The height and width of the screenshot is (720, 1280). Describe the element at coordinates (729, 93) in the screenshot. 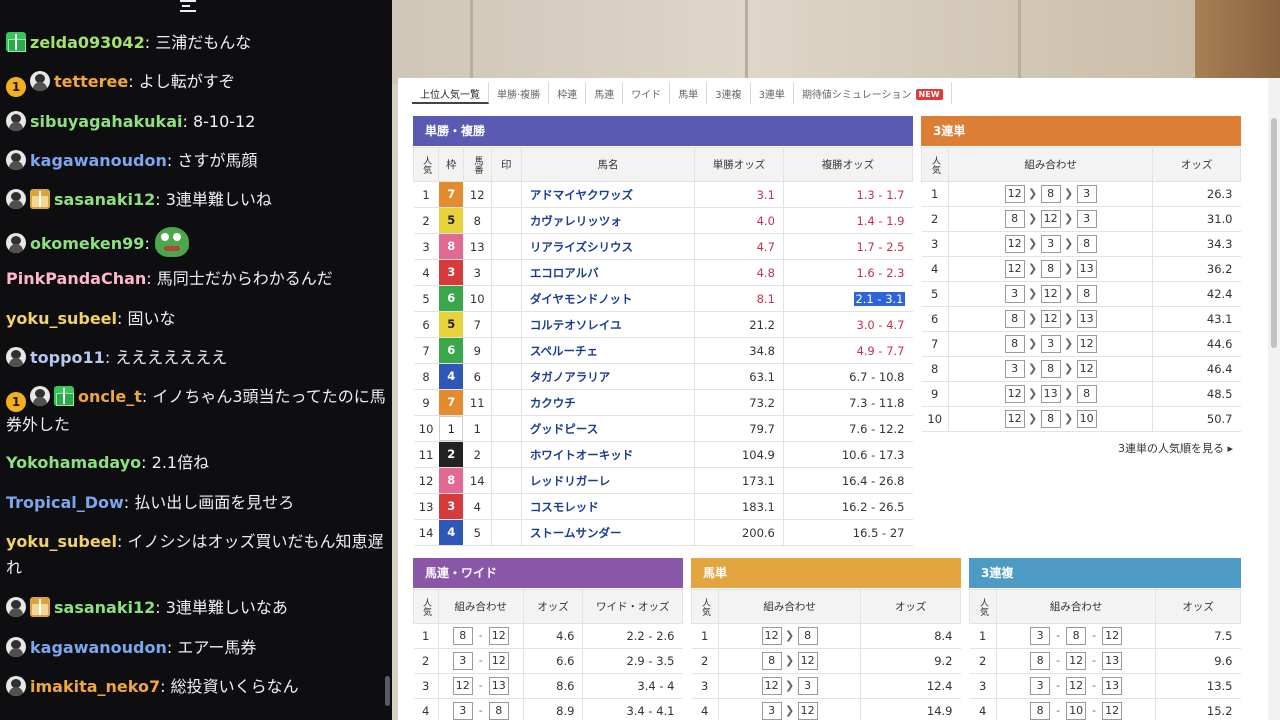

I see `tab-6: 3連複` at that location.